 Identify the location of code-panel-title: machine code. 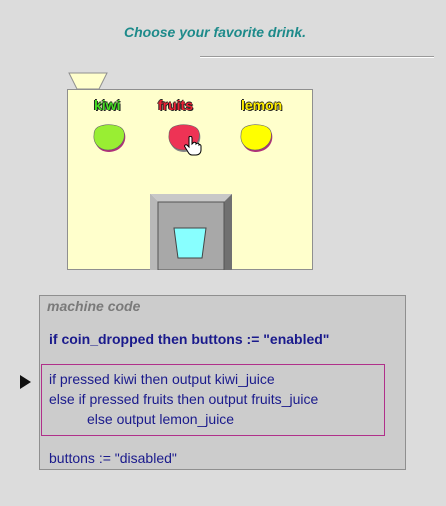
(94, 306).